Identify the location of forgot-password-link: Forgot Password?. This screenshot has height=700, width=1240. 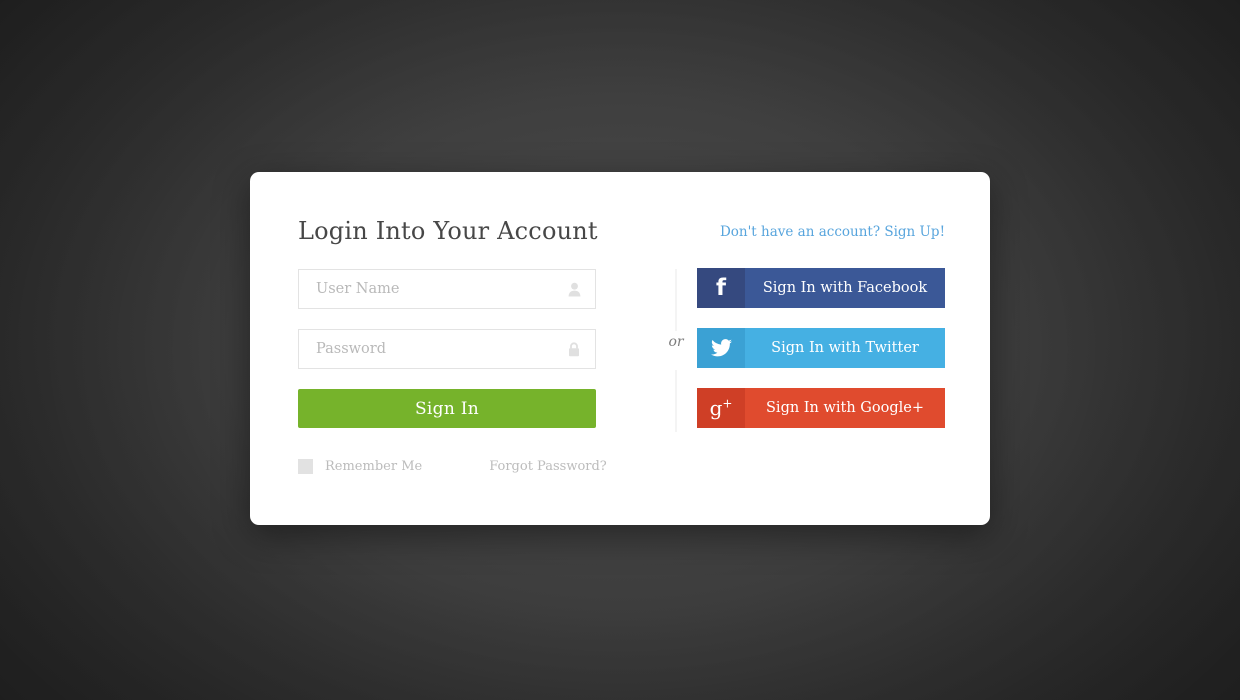
(548, 466).